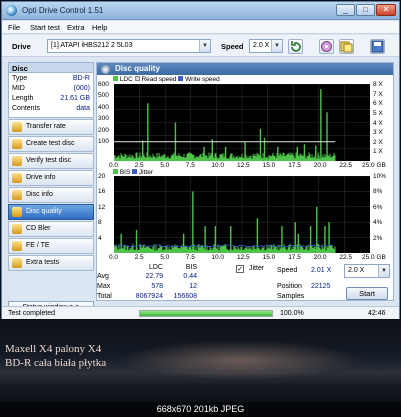 The height and width of the screenshot is (417, 401). What do you see at coordinates (378, 84) in the screenshot?
I see `y-tick-right: 8 X` at bounding box center [378, 84].